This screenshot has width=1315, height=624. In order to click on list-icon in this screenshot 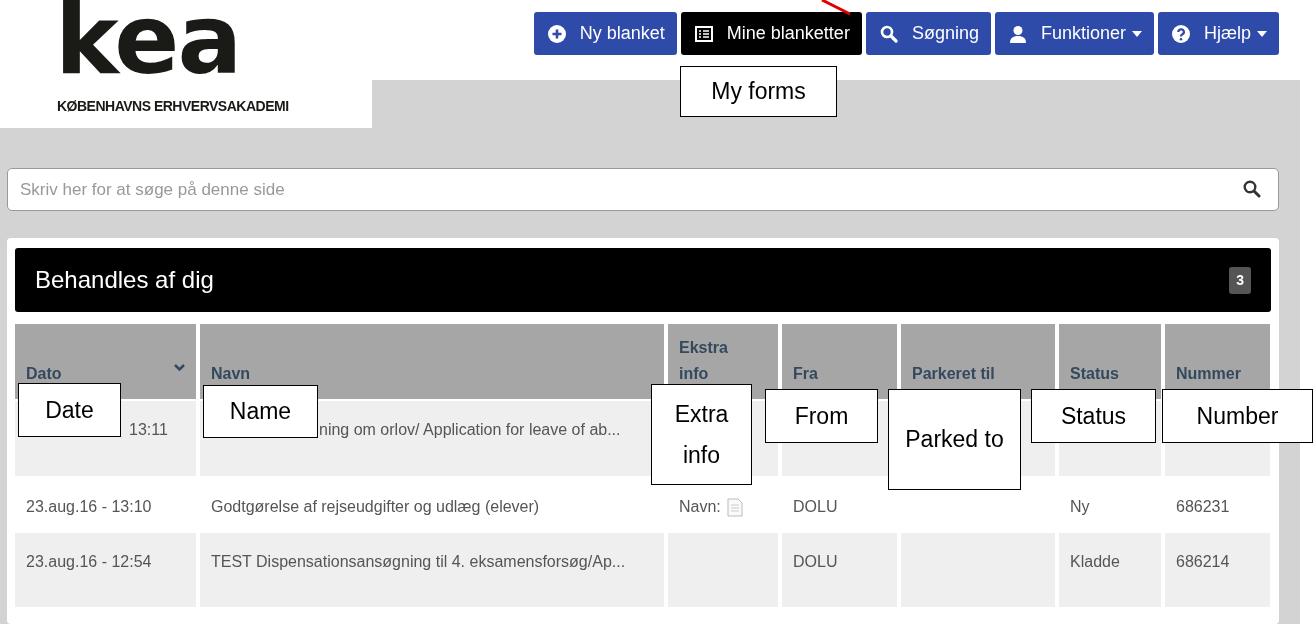, I will do `click(703, 33)`.